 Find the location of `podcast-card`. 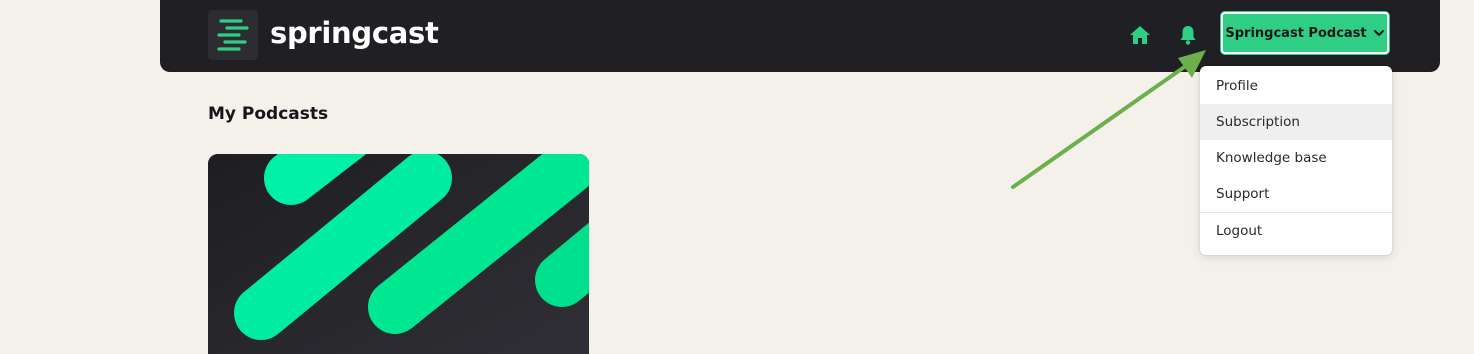

podcast-card is located at coordinates (398, 254).